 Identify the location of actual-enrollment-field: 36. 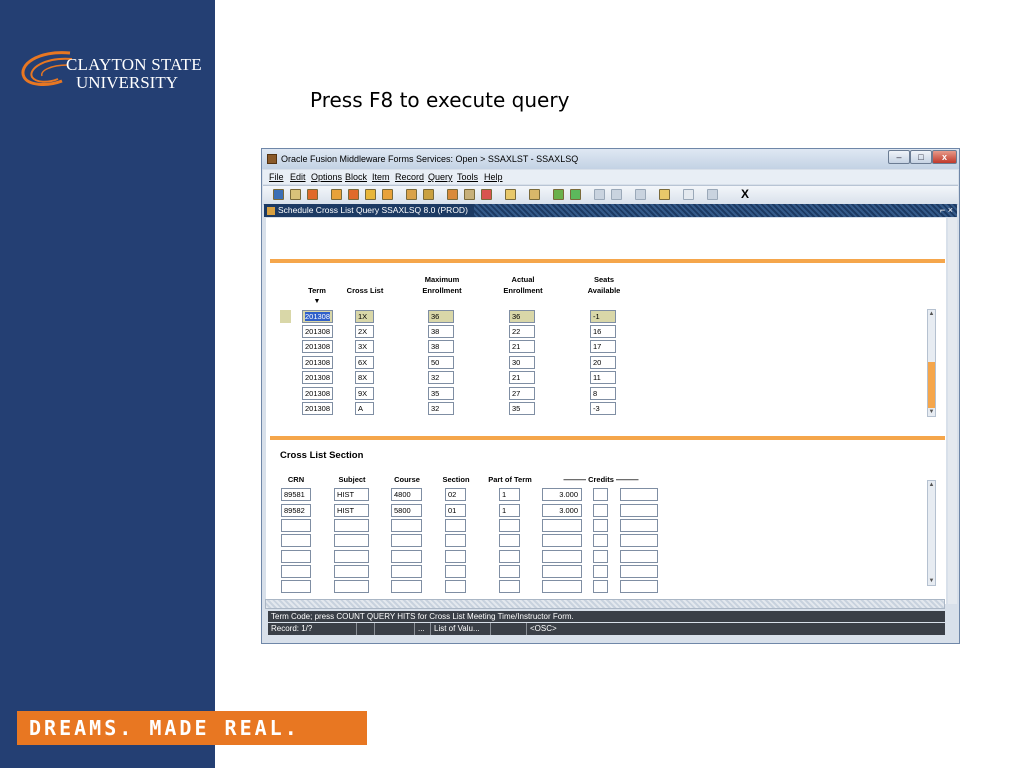
(522, 316).